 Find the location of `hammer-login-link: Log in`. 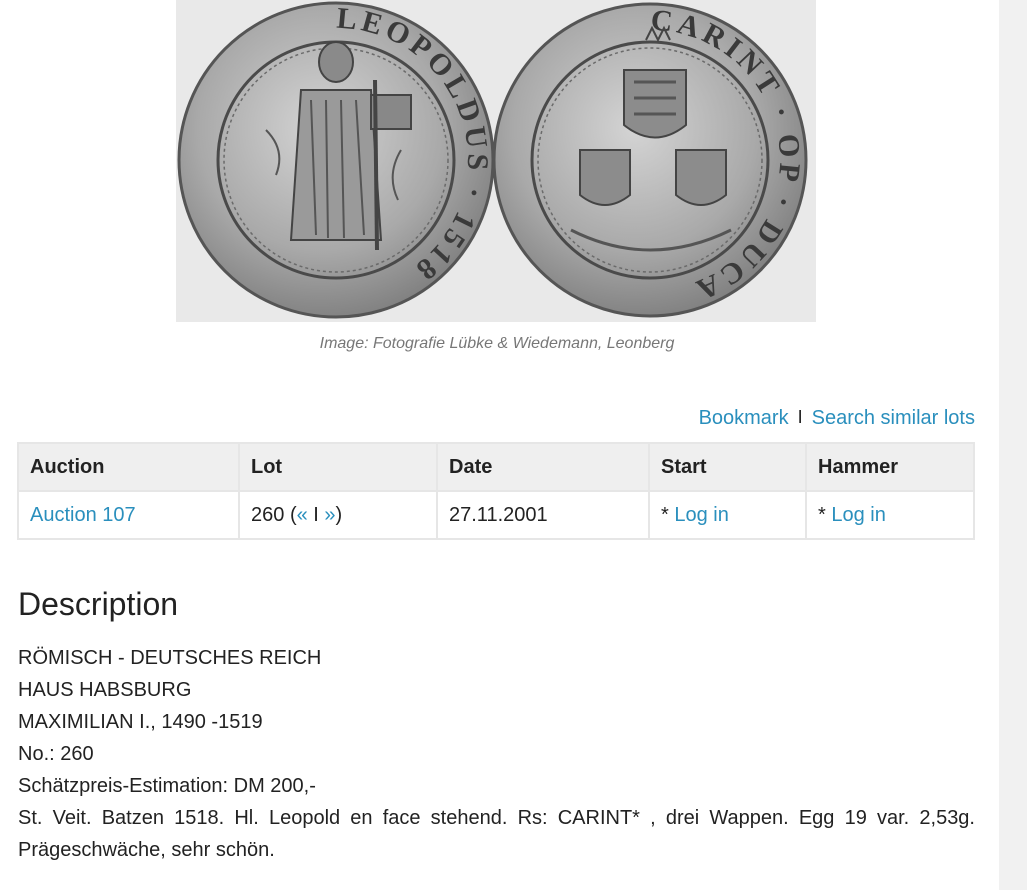

hammer-login-link: Log in is located at coordinates (858, 515).